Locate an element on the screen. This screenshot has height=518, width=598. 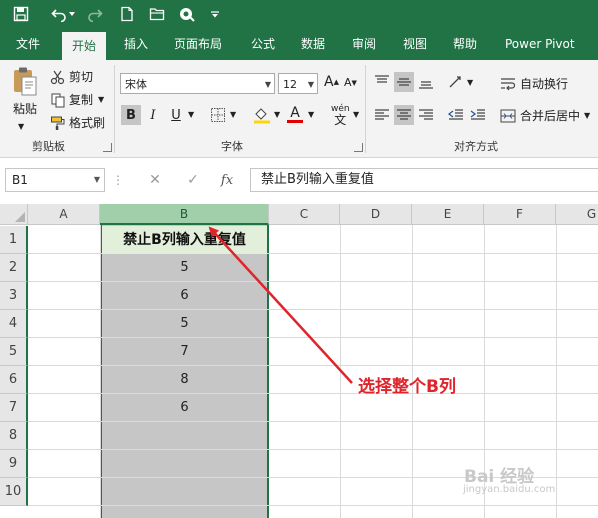
row-header: 2 is located at coordinates (14, 268).